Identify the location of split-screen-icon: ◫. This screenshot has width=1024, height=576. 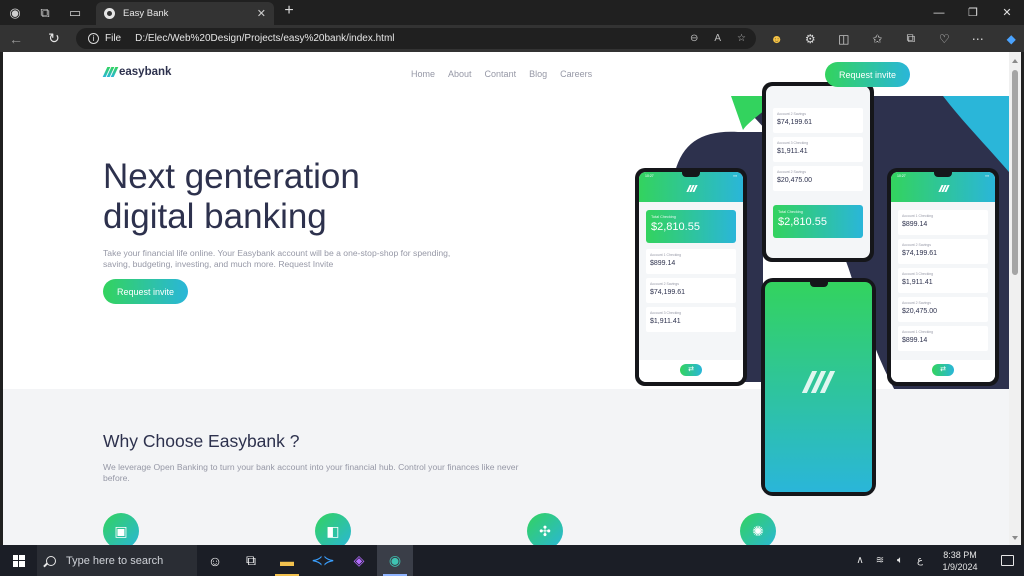
(844, 39).